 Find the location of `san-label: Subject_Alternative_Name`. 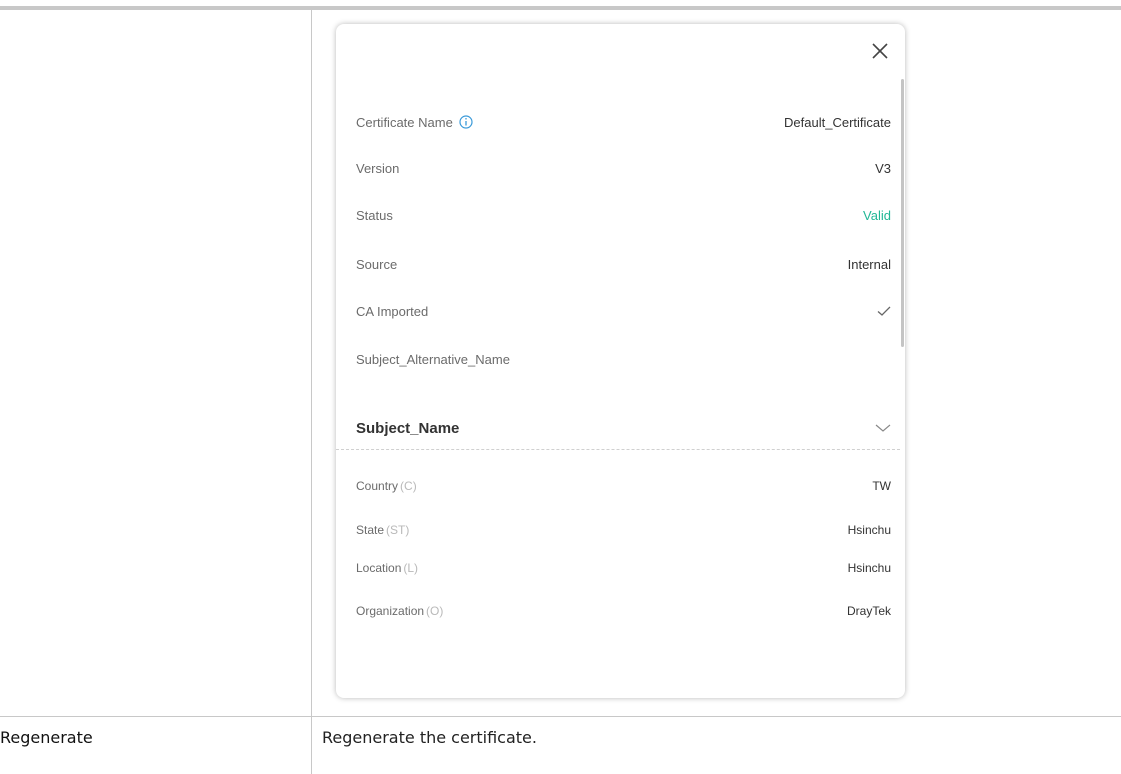

san-label: Subject_Alternative_Name is located at coordinates (433, 359).